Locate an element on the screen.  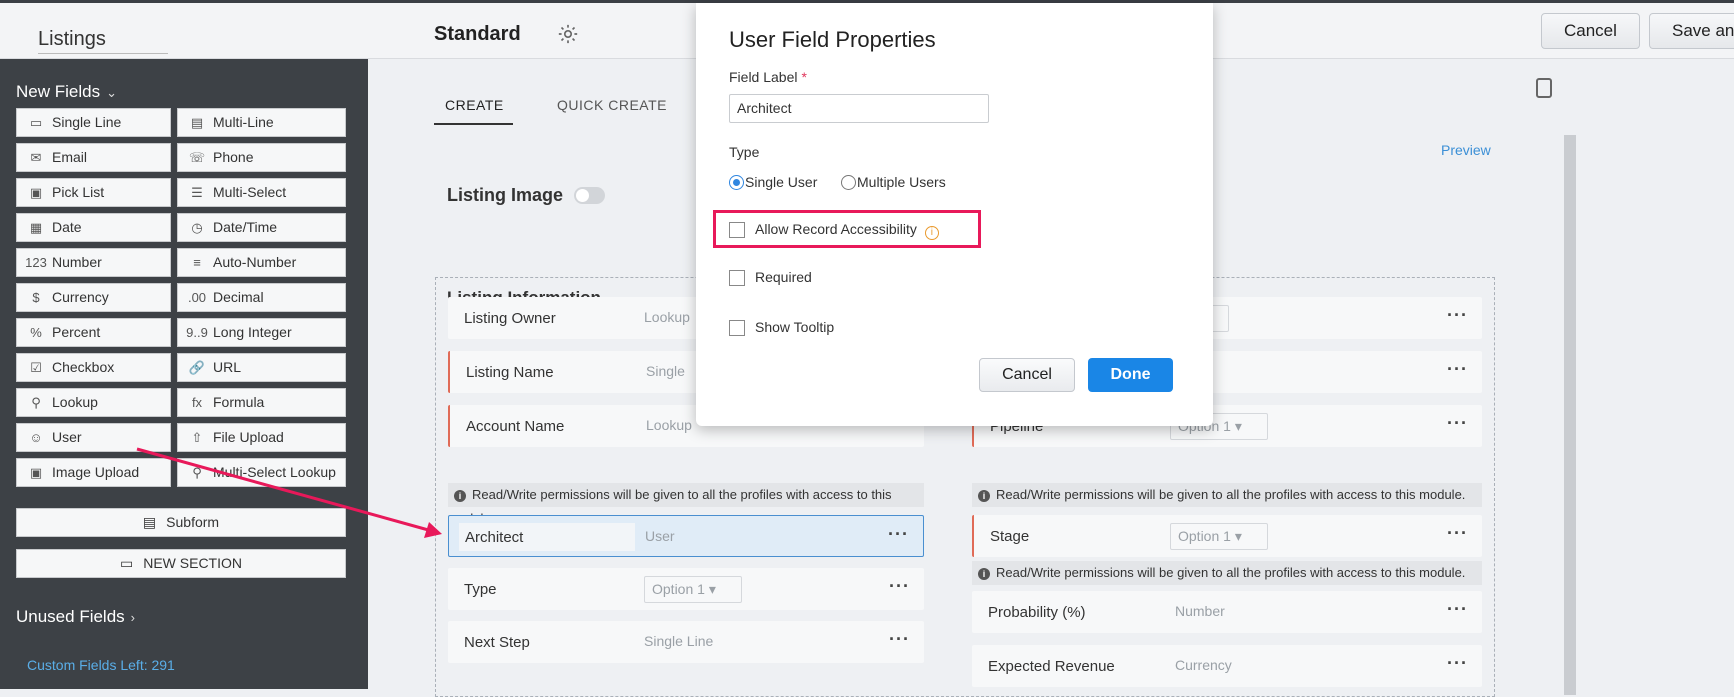
listing-image-label: Listing Image is located at coordinates (505, 195).